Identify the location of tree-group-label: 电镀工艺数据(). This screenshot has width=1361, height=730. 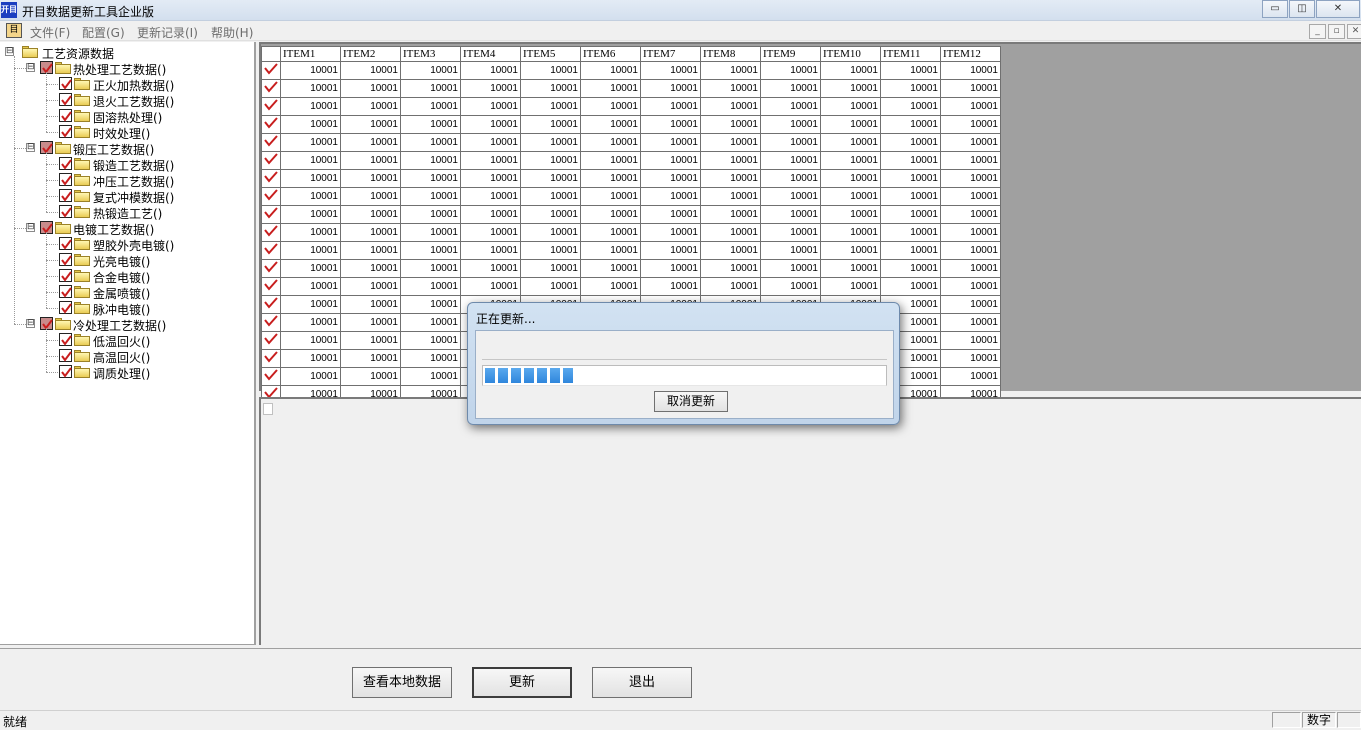
(113, 229).